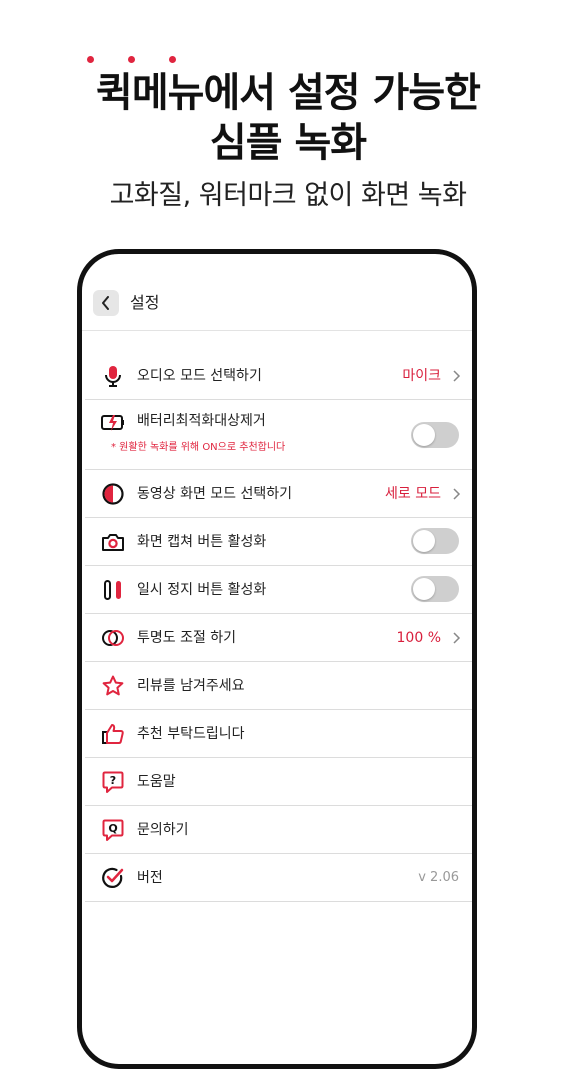 The height and width of the screenshot is (1069, 576). Describe the element at coordinates (113, 877) in the screenshot. I see `check-circle-icon` at that location.